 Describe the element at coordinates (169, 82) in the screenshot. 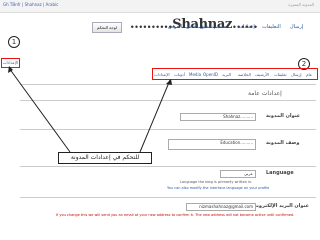

I see `arrowhead-subtabs` at that location.